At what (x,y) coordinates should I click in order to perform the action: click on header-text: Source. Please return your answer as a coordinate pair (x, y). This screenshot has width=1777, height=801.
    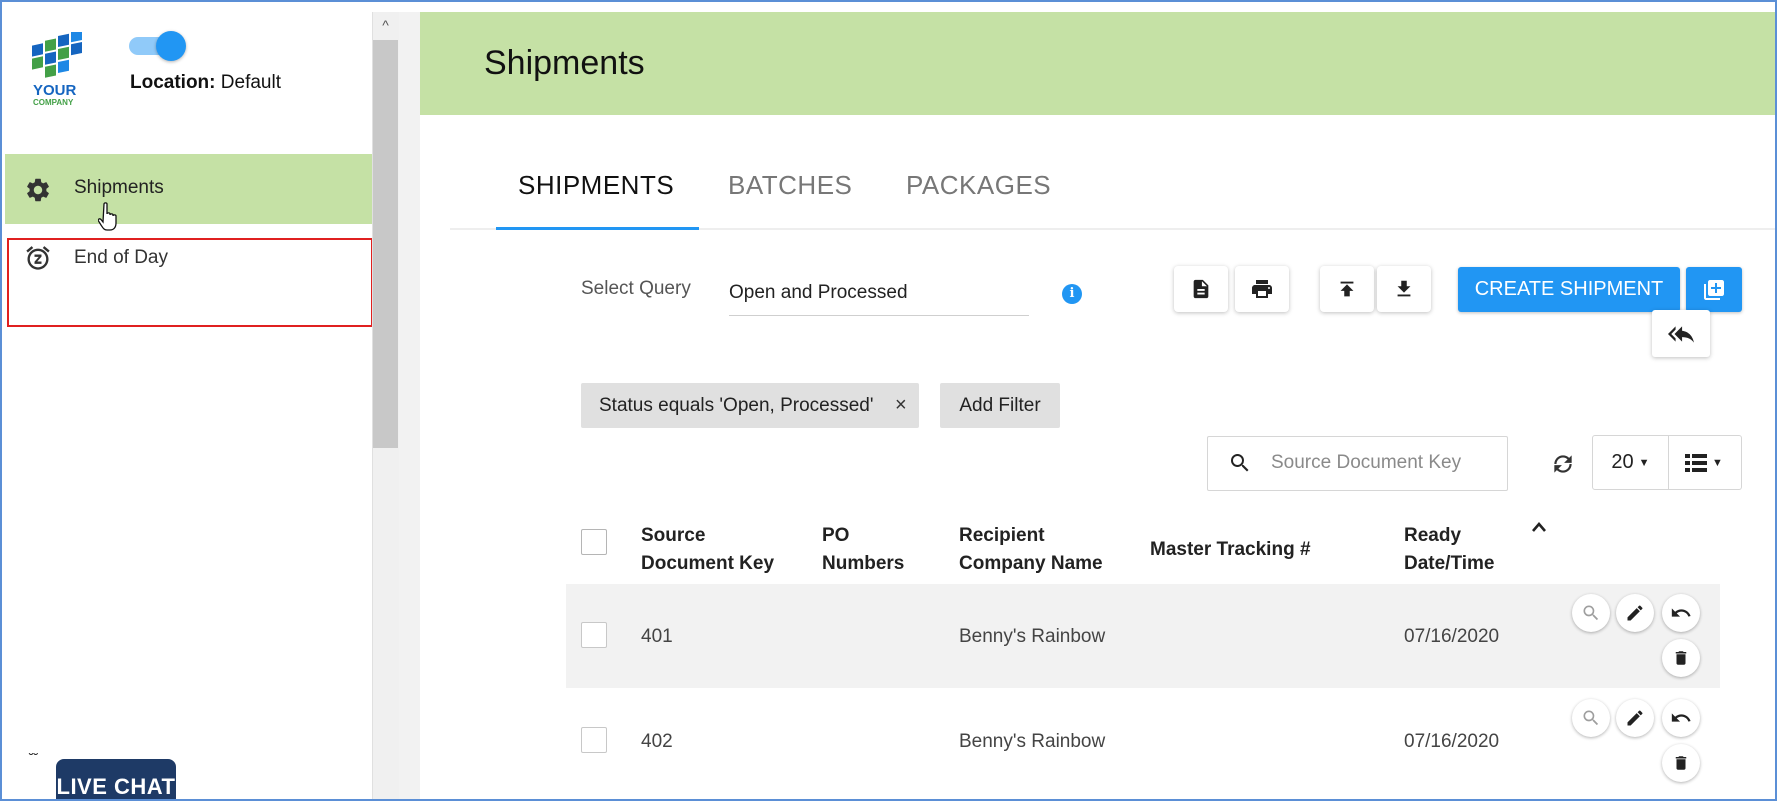
    Looking at the image, I should click on (673, 535).